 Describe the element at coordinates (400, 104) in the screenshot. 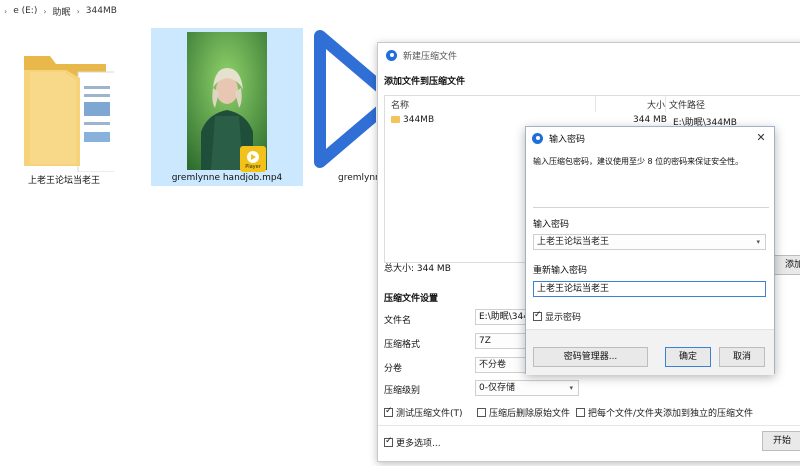

I see `column-header-name: 名称` at that location.